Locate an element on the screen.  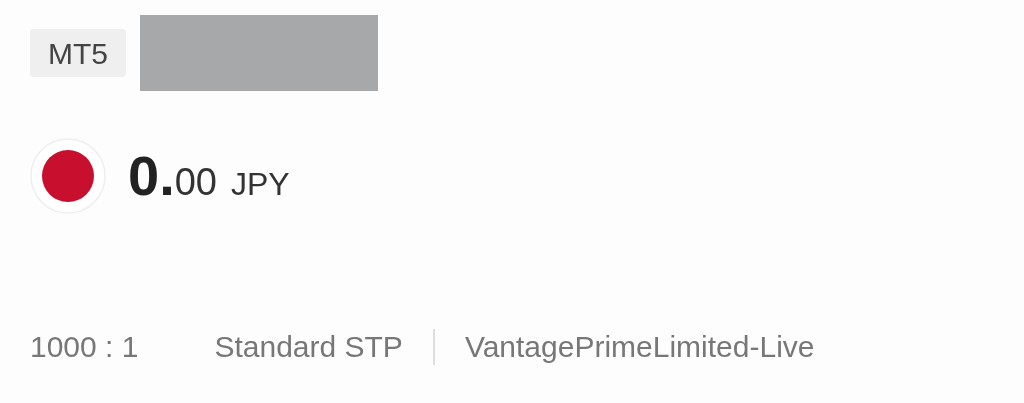
currency-label: JPY is located at coordinates (260, 184).